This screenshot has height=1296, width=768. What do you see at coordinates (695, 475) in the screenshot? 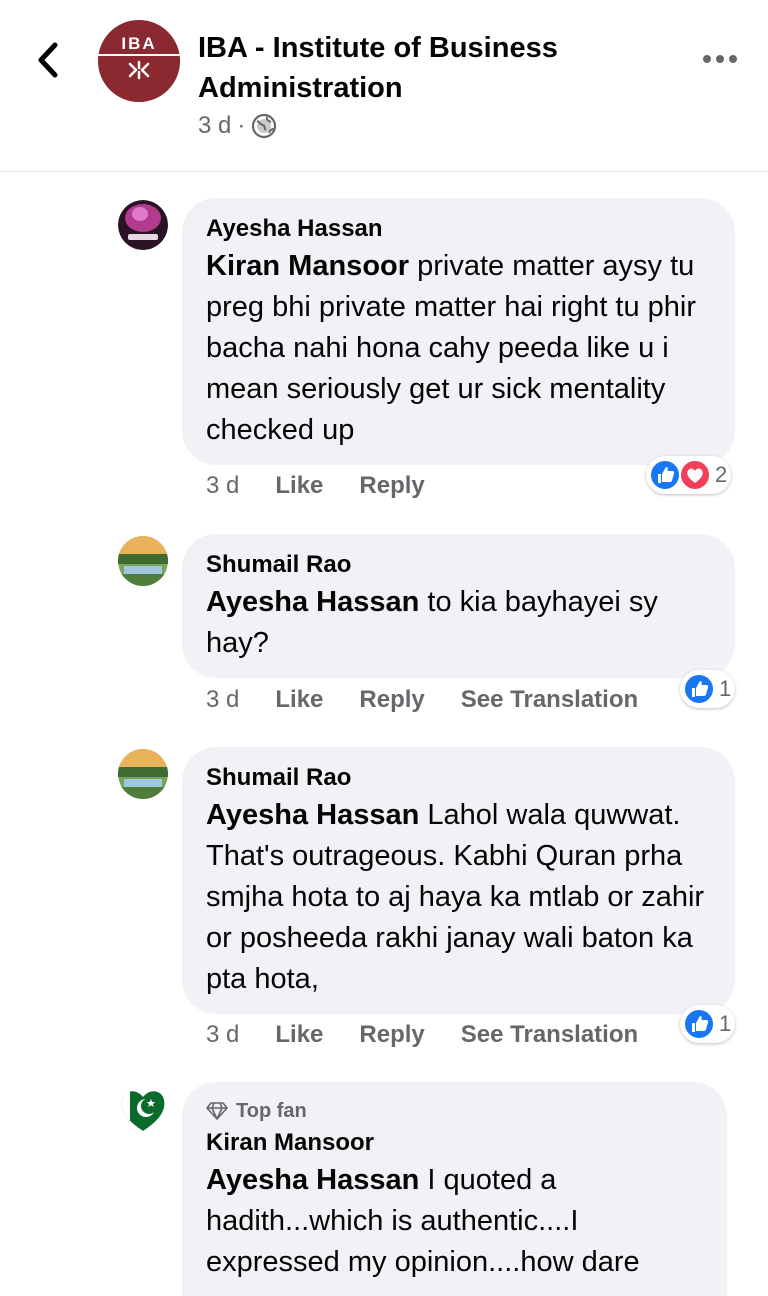
I see `love-icon` at bounding box center [695, 475].